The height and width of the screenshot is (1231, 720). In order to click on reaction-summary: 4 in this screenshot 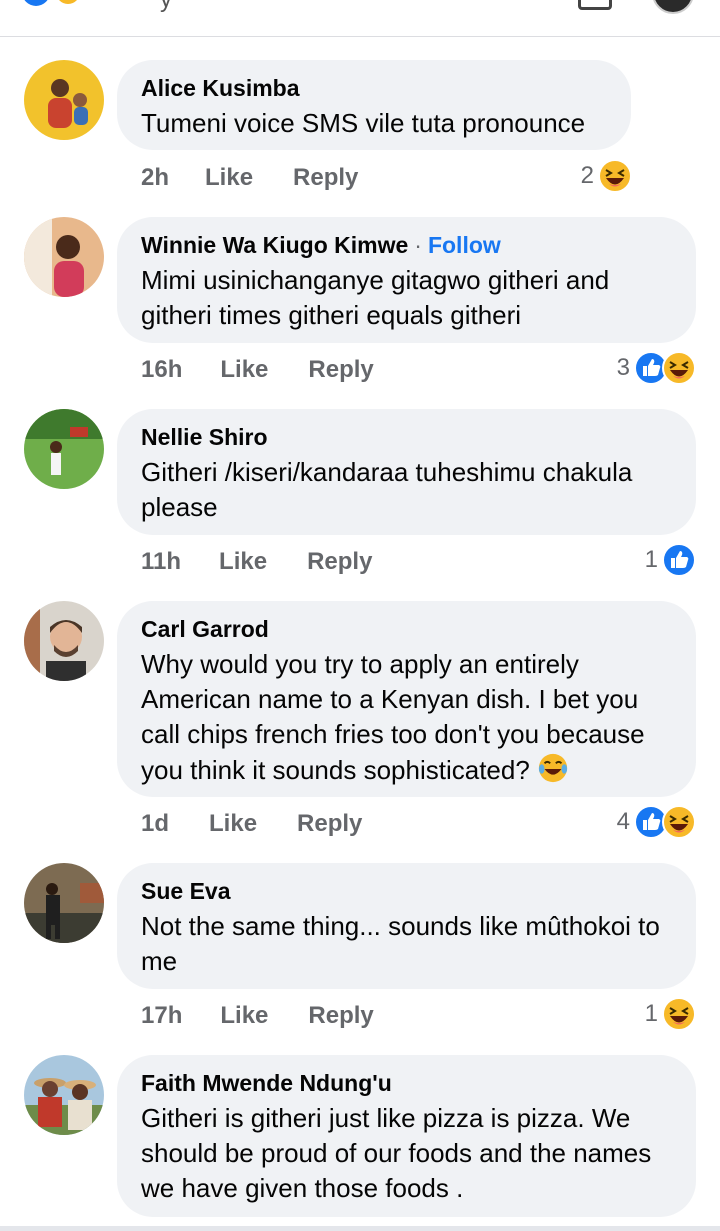, I will do `click(656, 822)`.